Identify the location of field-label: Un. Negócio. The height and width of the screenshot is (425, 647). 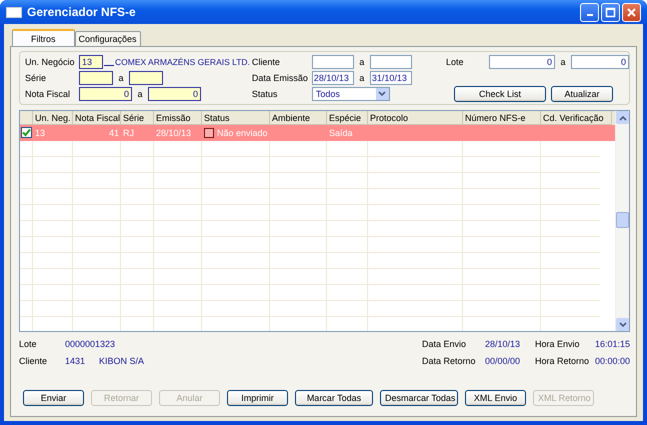
(50, 61).